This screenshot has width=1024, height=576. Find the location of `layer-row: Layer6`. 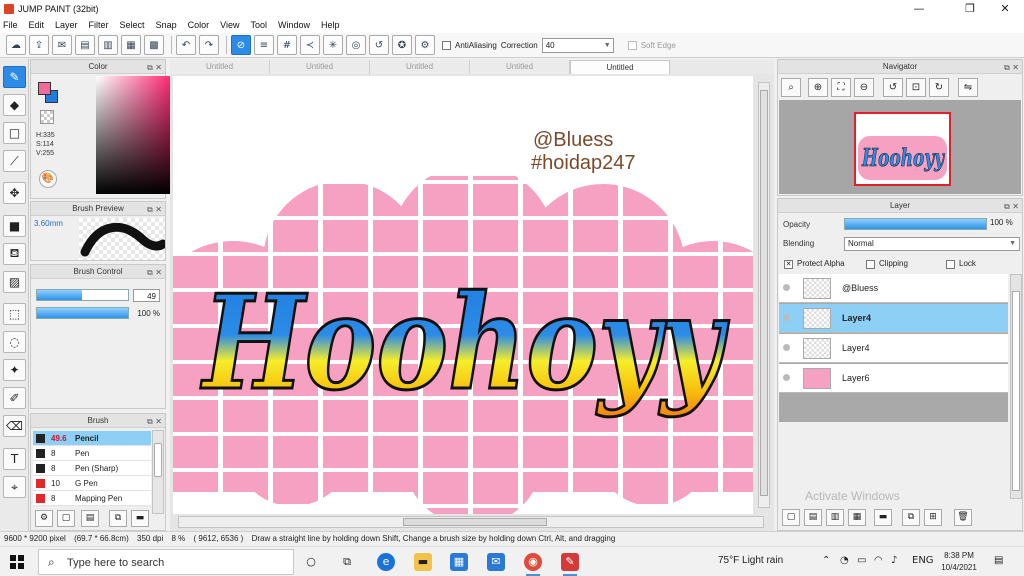

layer-row: Layer6 is located at coordinates (893, 378).